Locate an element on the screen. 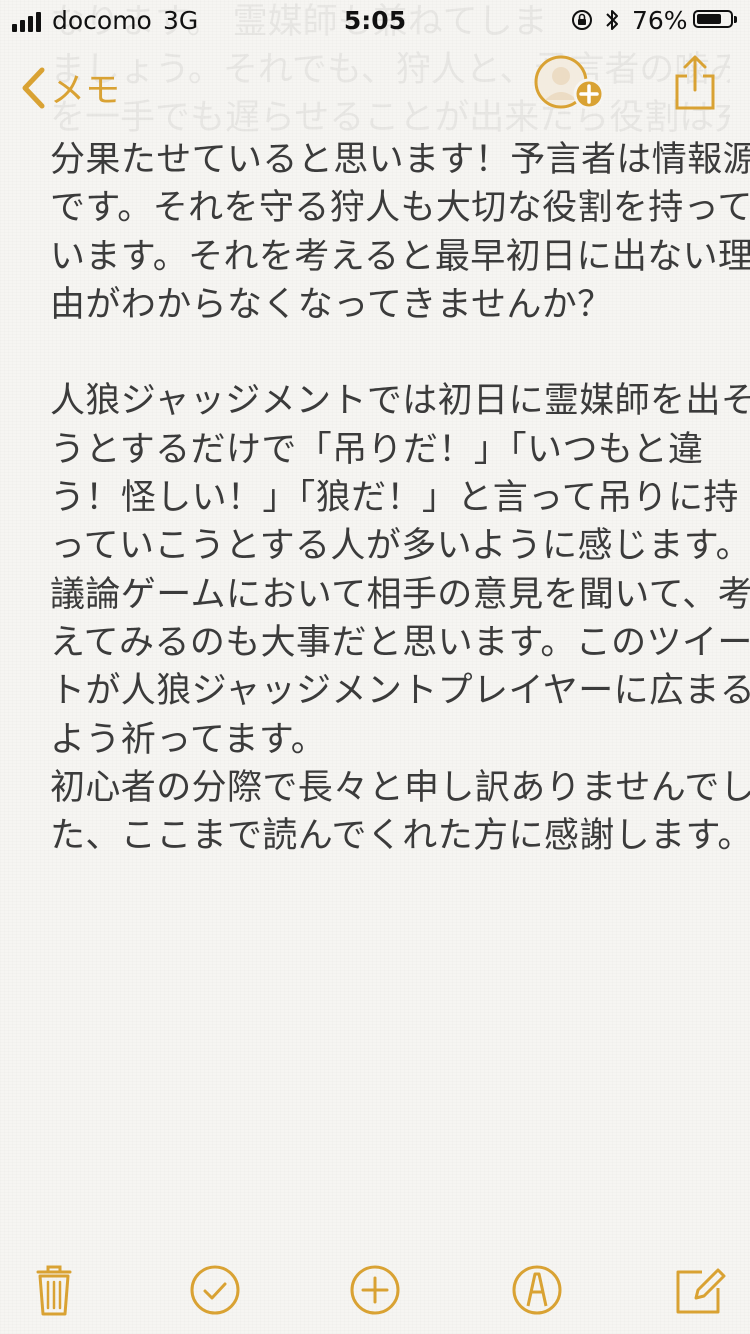 This screenshot has height=1334, width=750. sketch-icon is located at coordinates (537, 1290).